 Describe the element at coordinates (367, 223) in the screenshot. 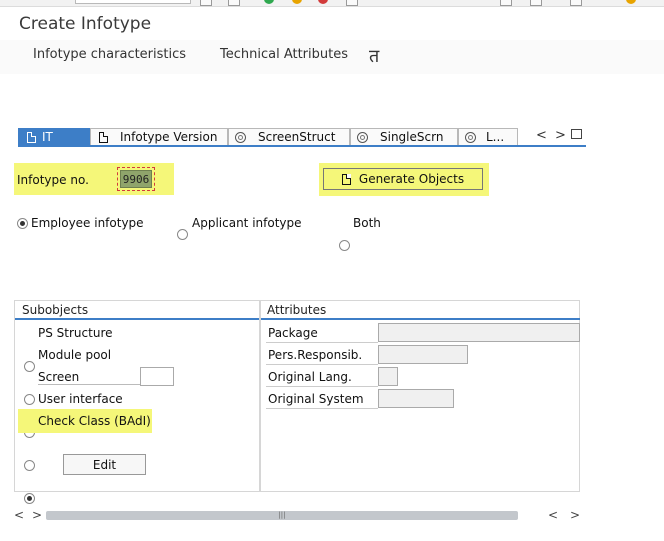

I see `both-label: Both` at that location.